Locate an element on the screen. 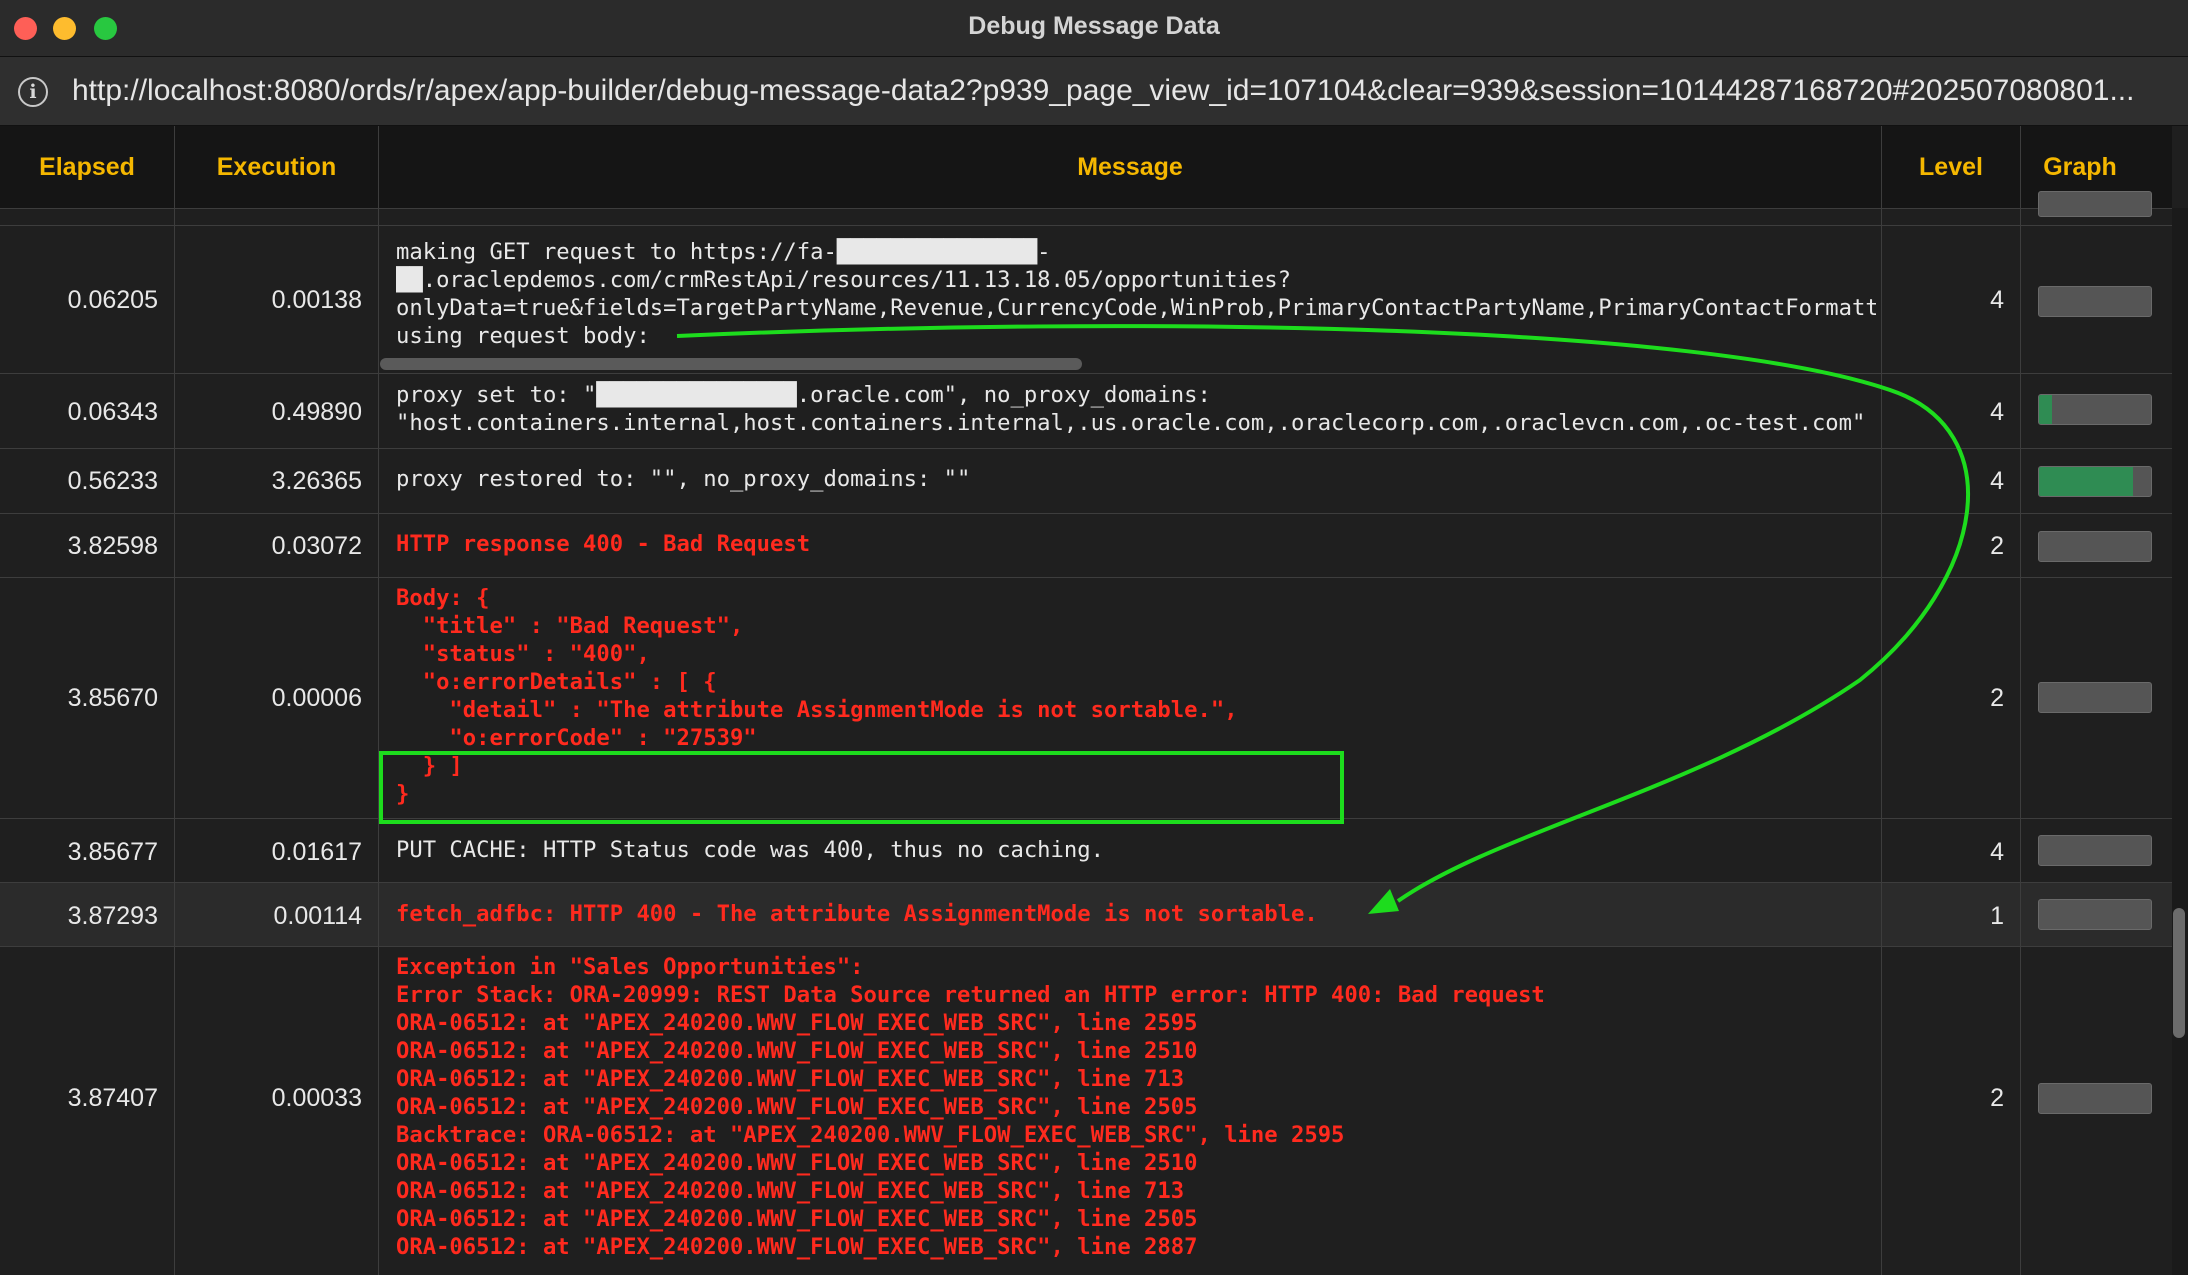 The width and height of the screenshot is (2188, 1275). annotation-arrow-head is located at coordinates (1383, 901).